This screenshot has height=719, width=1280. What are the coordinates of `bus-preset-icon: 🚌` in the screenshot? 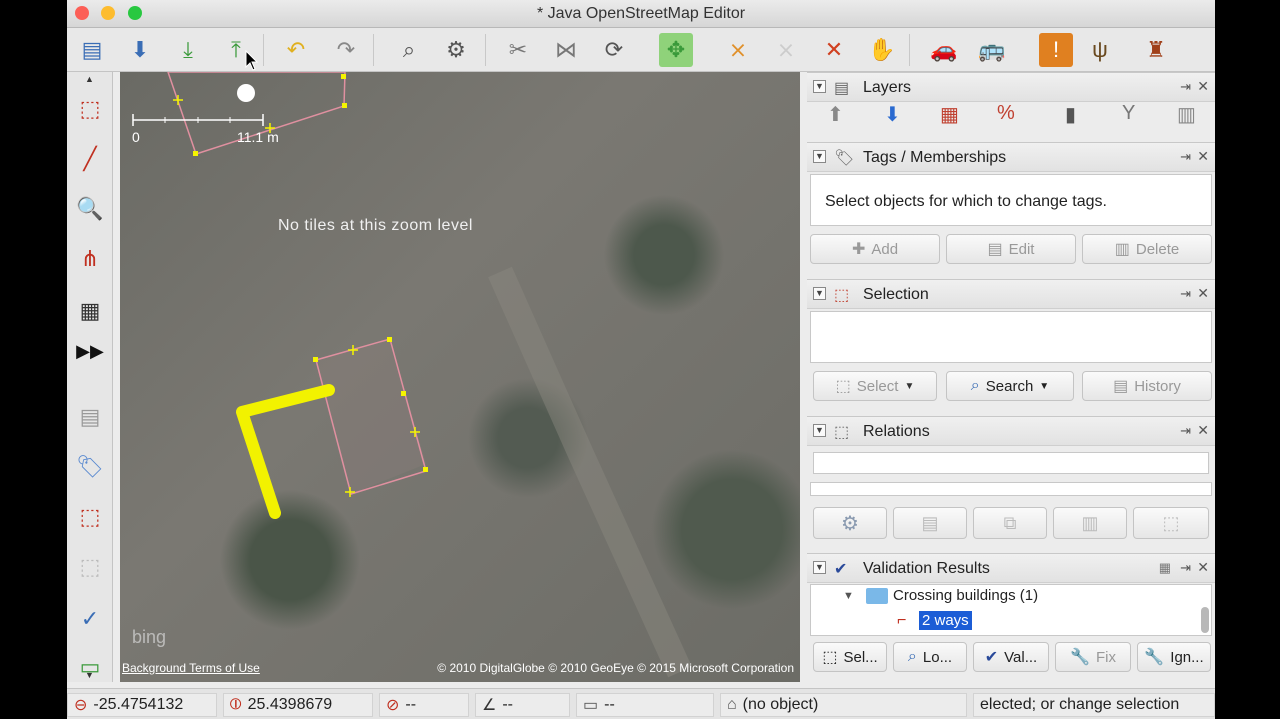 It's located at (992, 50).